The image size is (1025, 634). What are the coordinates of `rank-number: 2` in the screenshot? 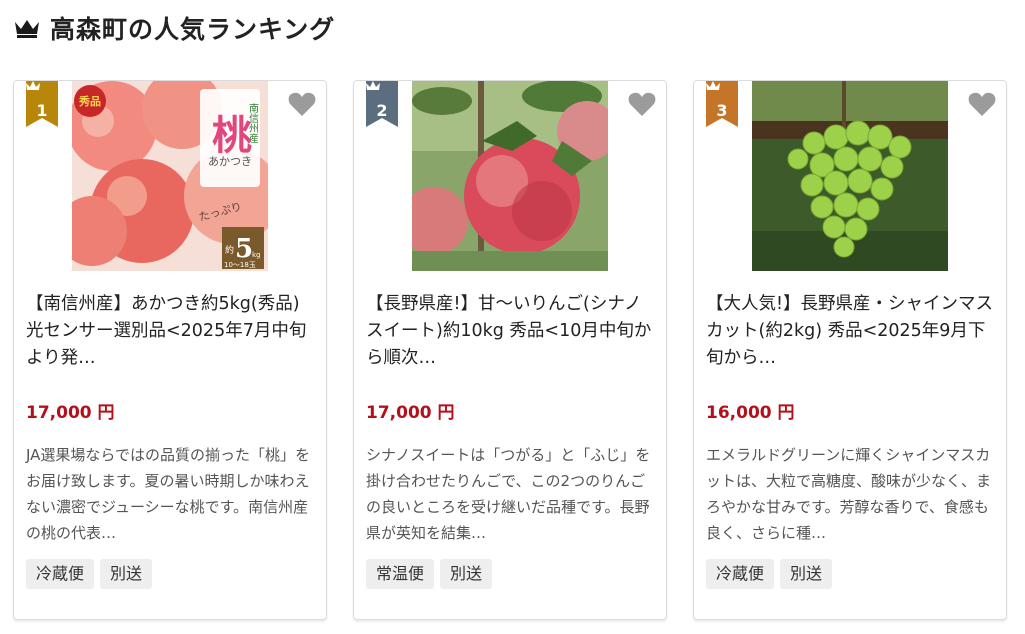 It's located at (382, 110).